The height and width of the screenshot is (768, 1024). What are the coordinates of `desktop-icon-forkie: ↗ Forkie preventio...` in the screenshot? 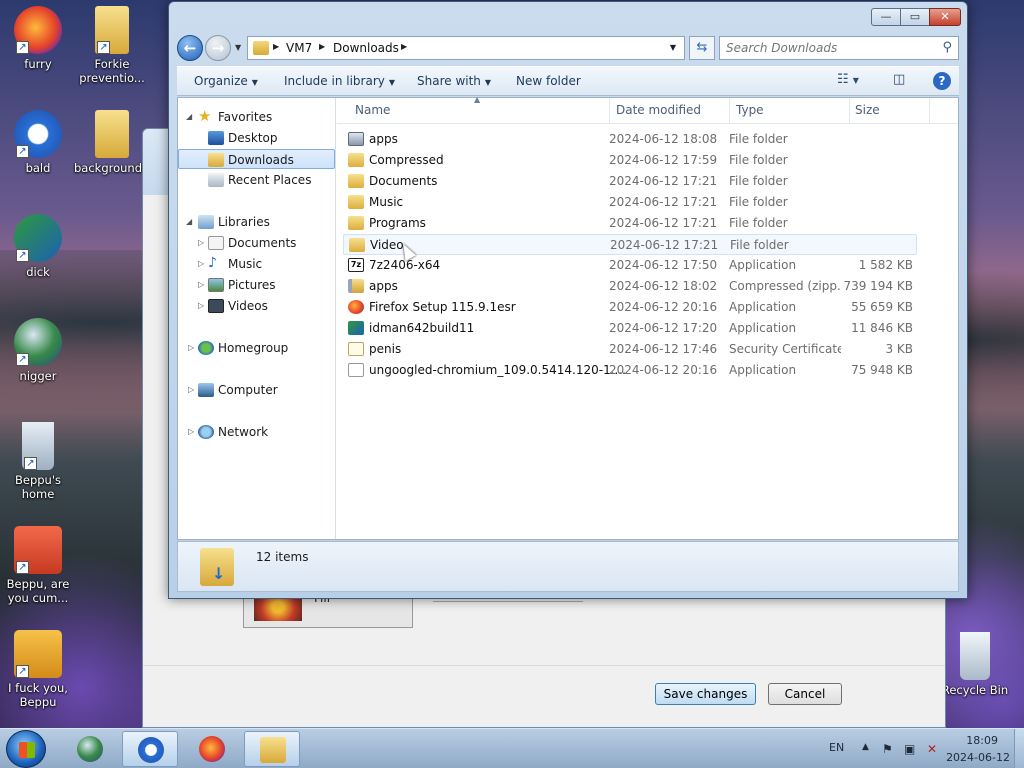 It's located at (112, 45).